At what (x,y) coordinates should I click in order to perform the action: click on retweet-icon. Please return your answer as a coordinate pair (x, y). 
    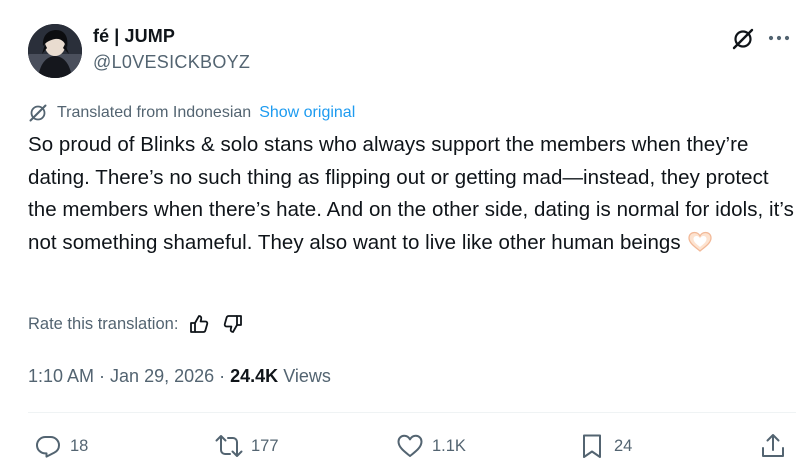
    Looking at the image, I should click on (229, 446).